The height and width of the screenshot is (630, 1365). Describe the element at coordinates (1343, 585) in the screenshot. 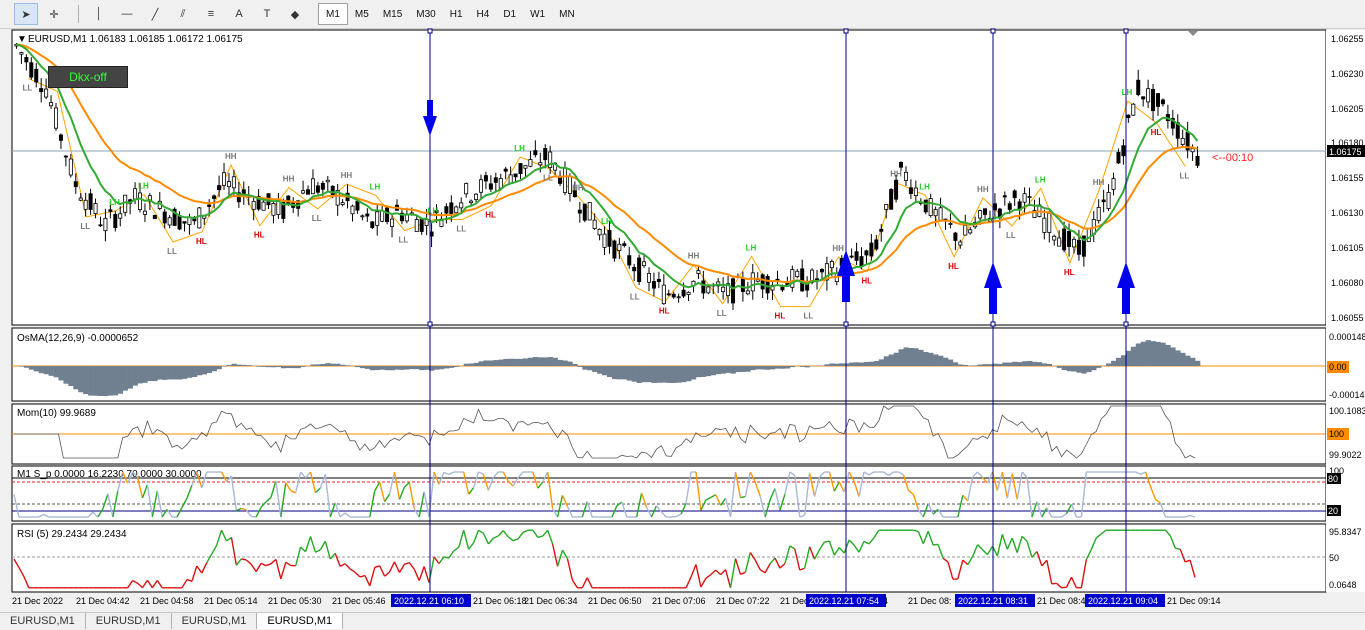

I see `rsi-tick: 0.0648` at that location.